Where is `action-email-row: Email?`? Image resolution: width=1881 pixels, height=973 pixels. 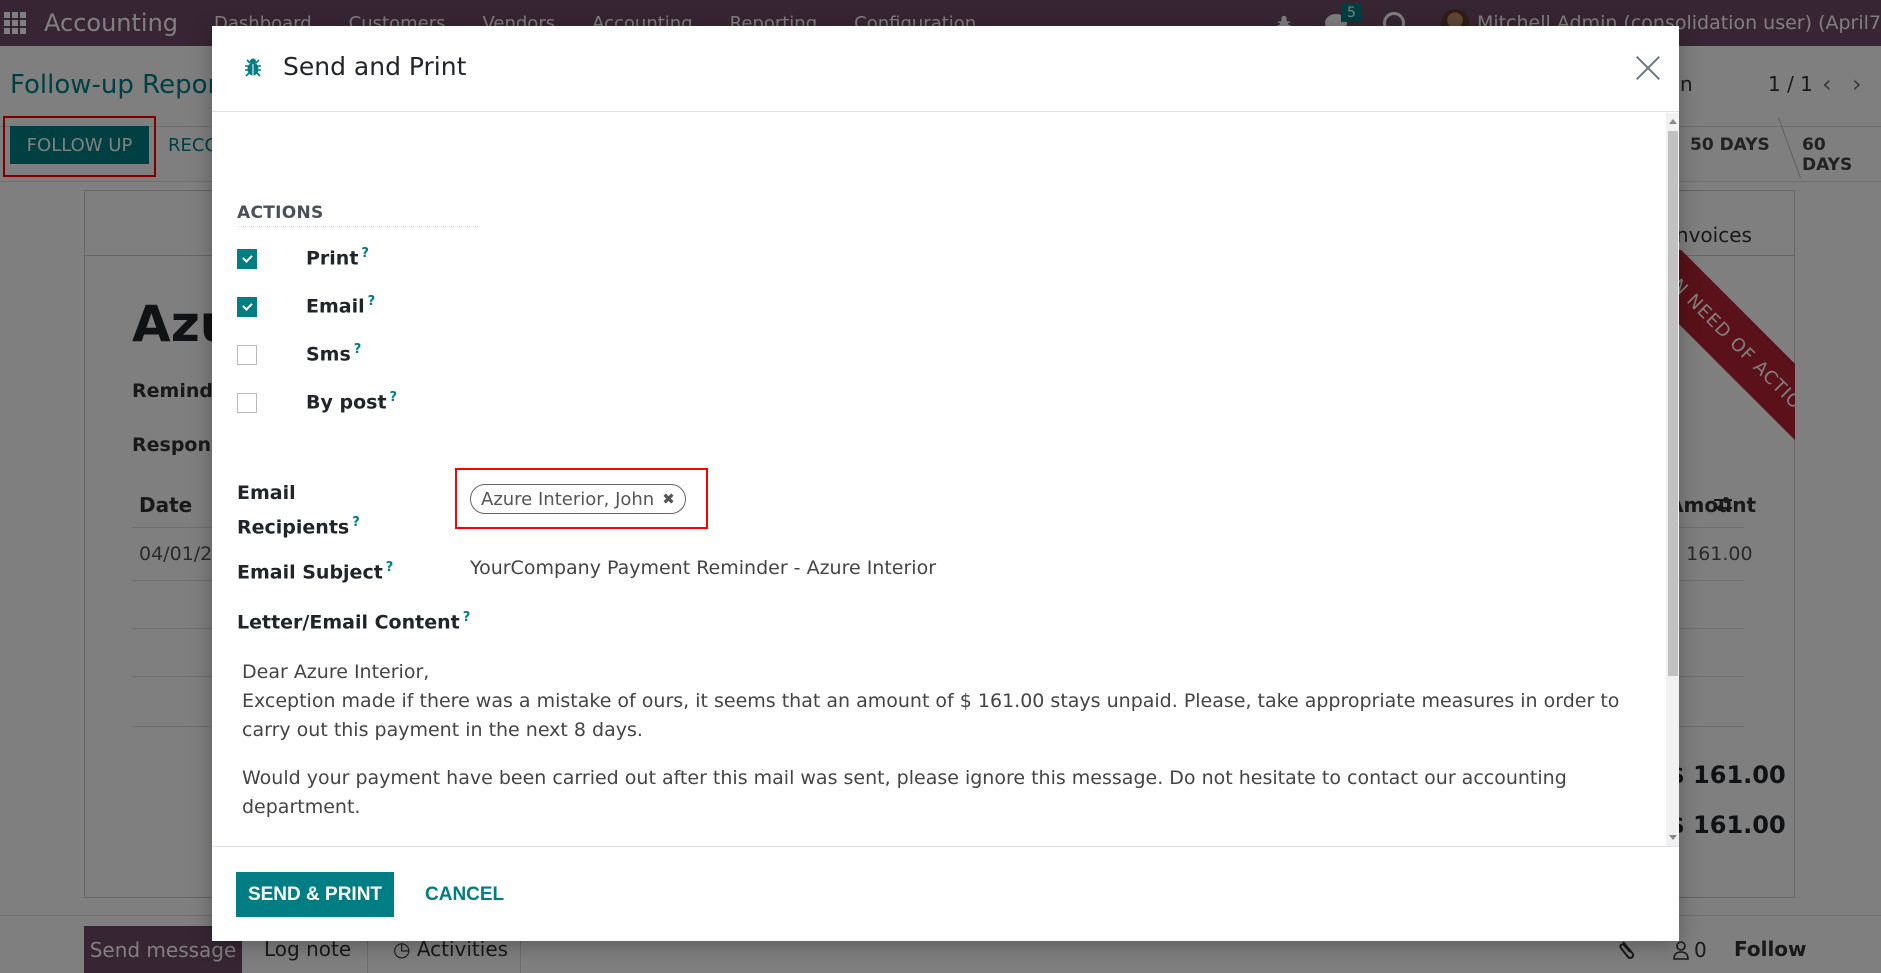 action-email-row: Email? is located at coordinates (306, 305).